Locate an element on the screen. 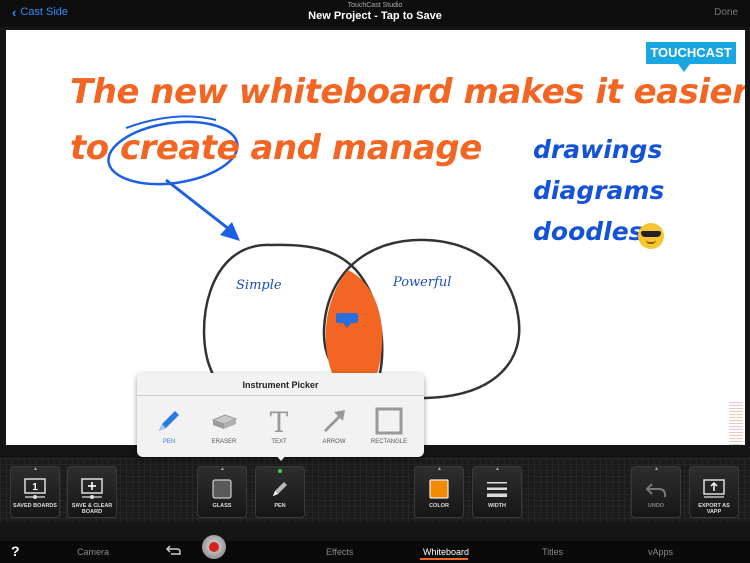 This screenshot has height=563, width=750. instrument-label: PEN is located at coordinates (169, 442).